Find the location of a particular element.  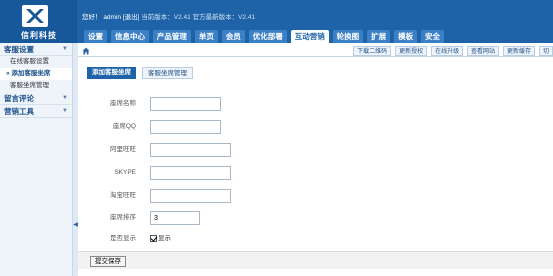

tab-settings: 设置 is located at coordinates (95, 36).